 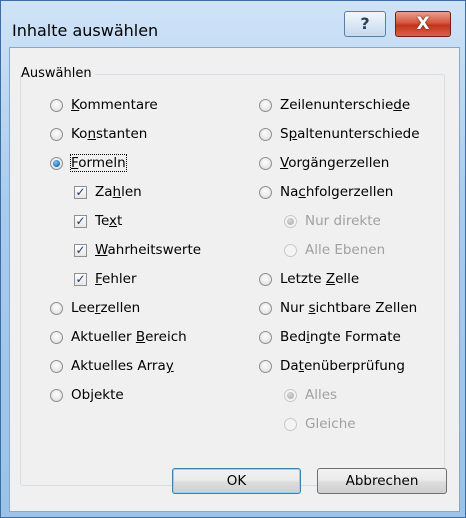 I want to click on option-label: Alle Ebenen, so click(x=345, y=250).